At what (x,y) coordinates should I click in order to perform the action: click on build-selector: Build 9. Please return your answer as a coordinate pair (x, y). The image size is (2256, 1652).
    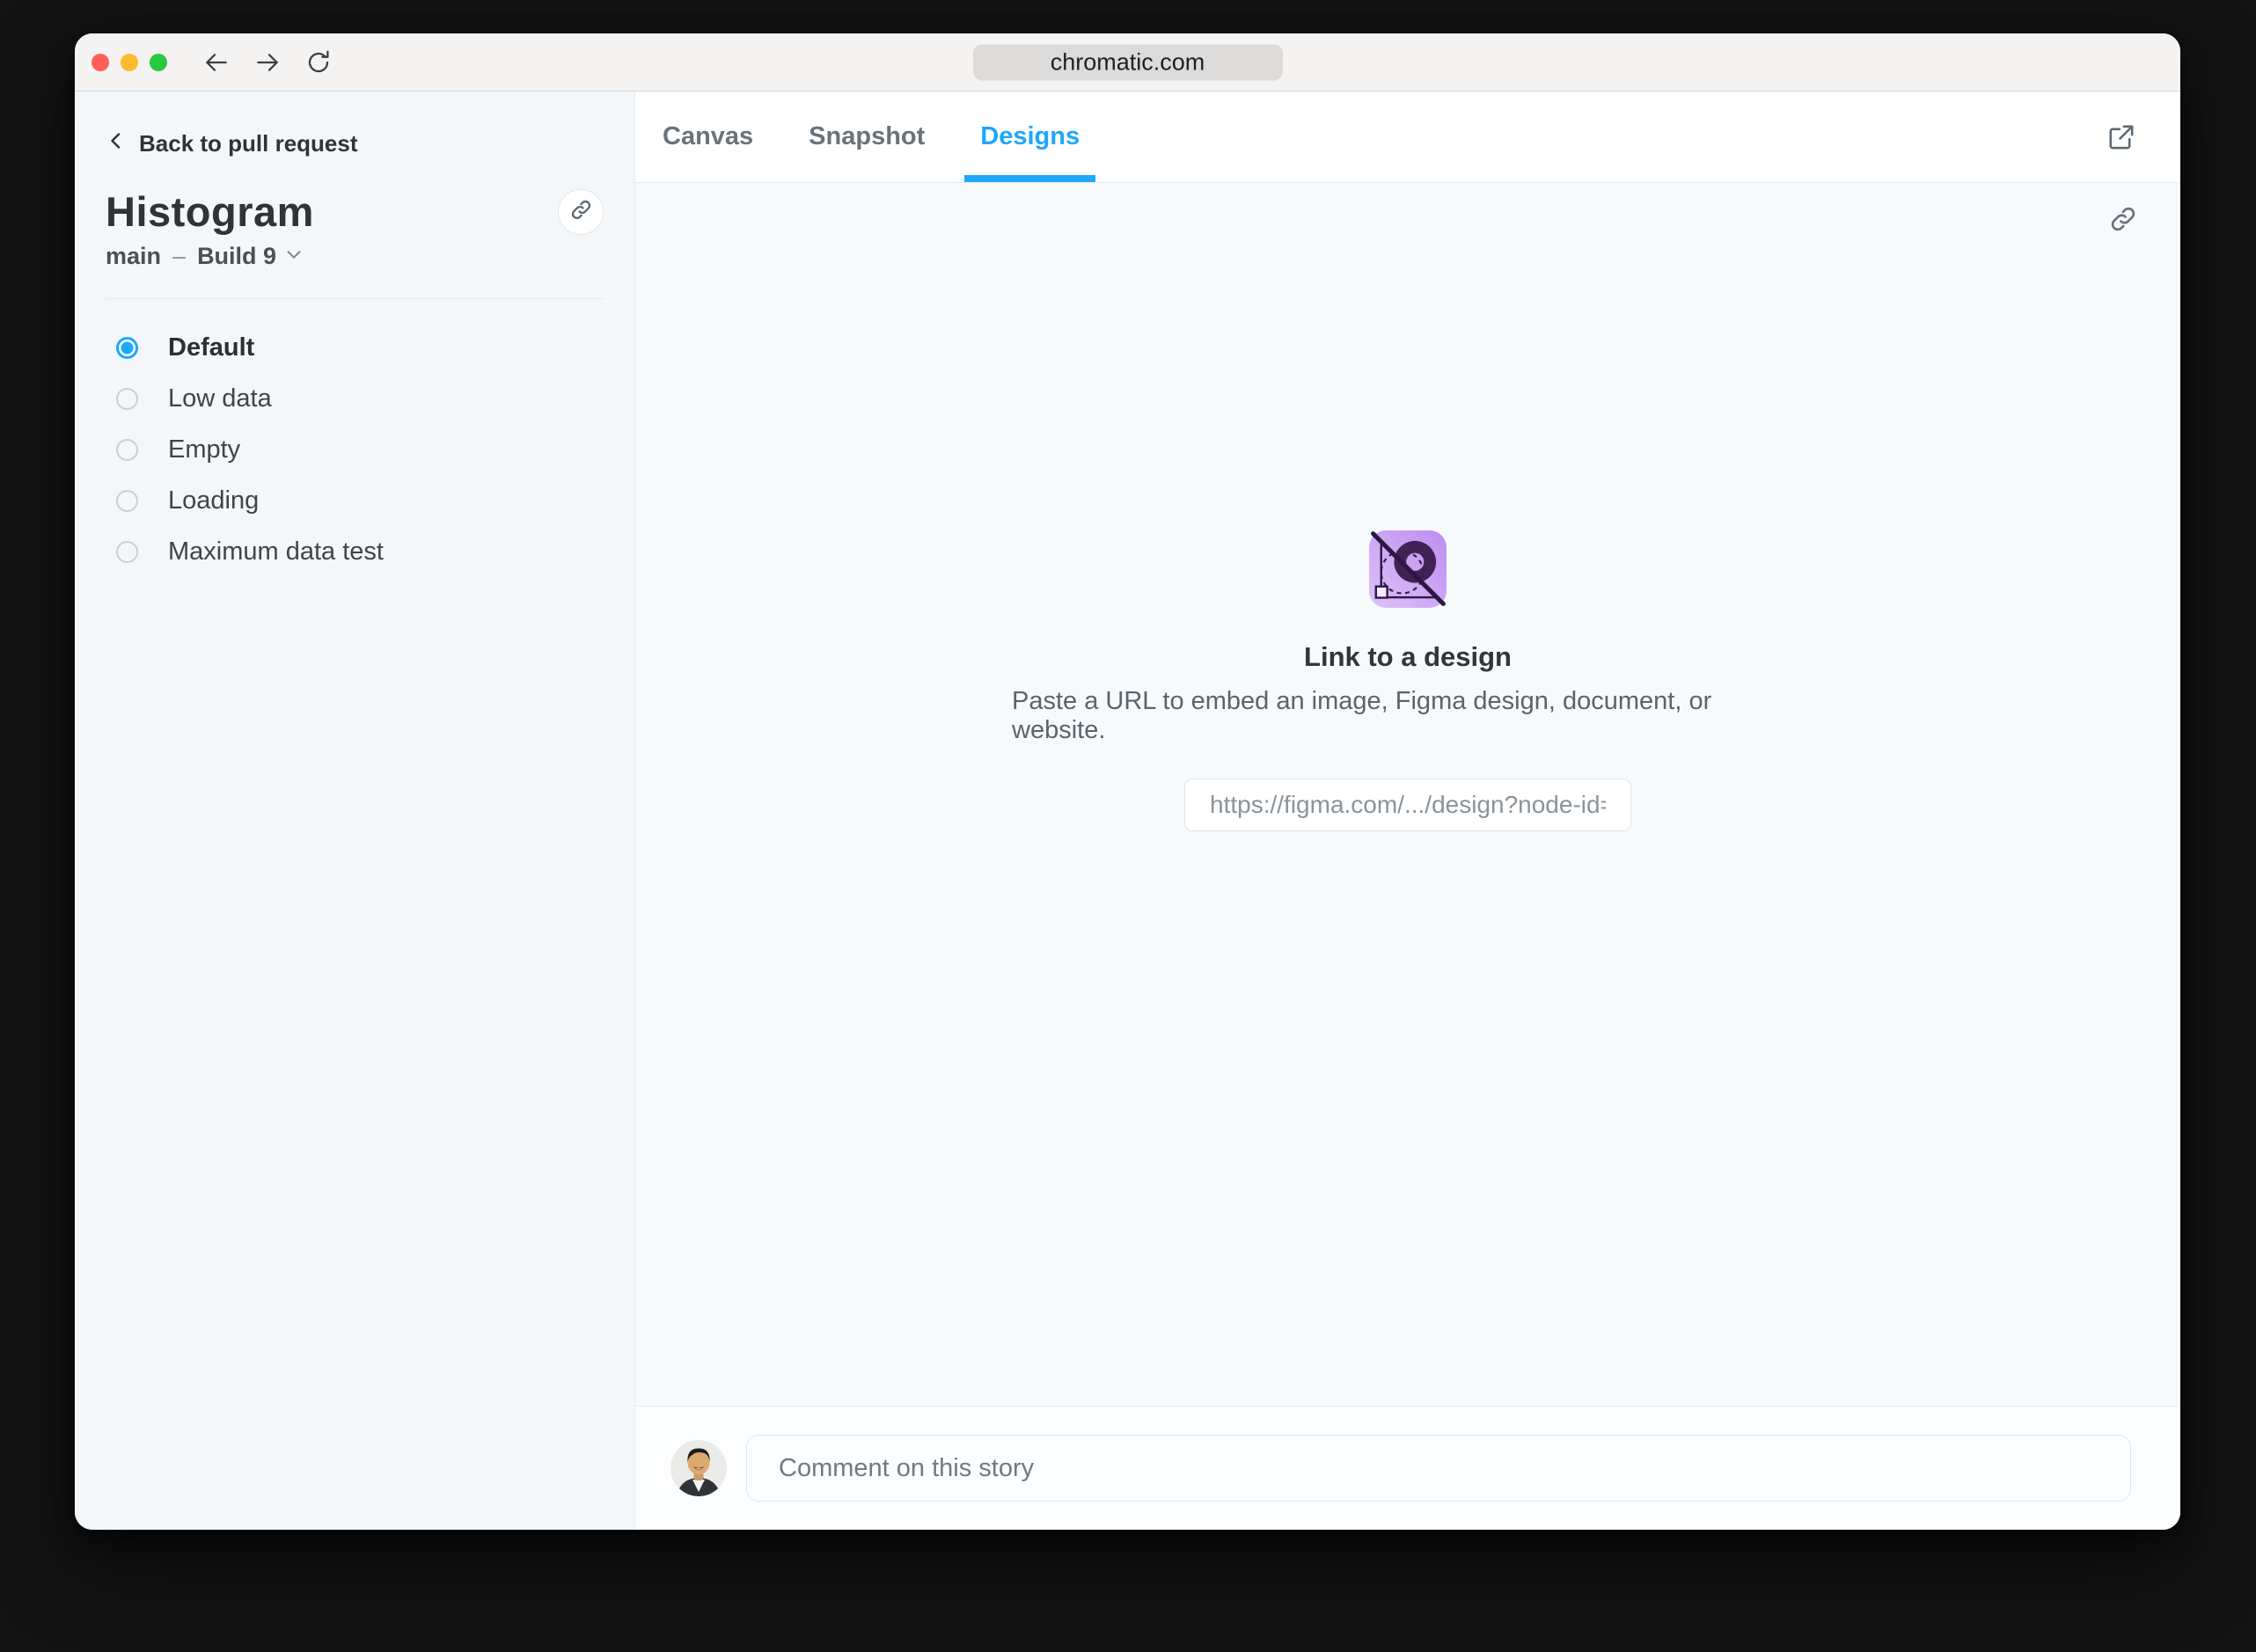
    Looking at the image, I should click on (250, 256).